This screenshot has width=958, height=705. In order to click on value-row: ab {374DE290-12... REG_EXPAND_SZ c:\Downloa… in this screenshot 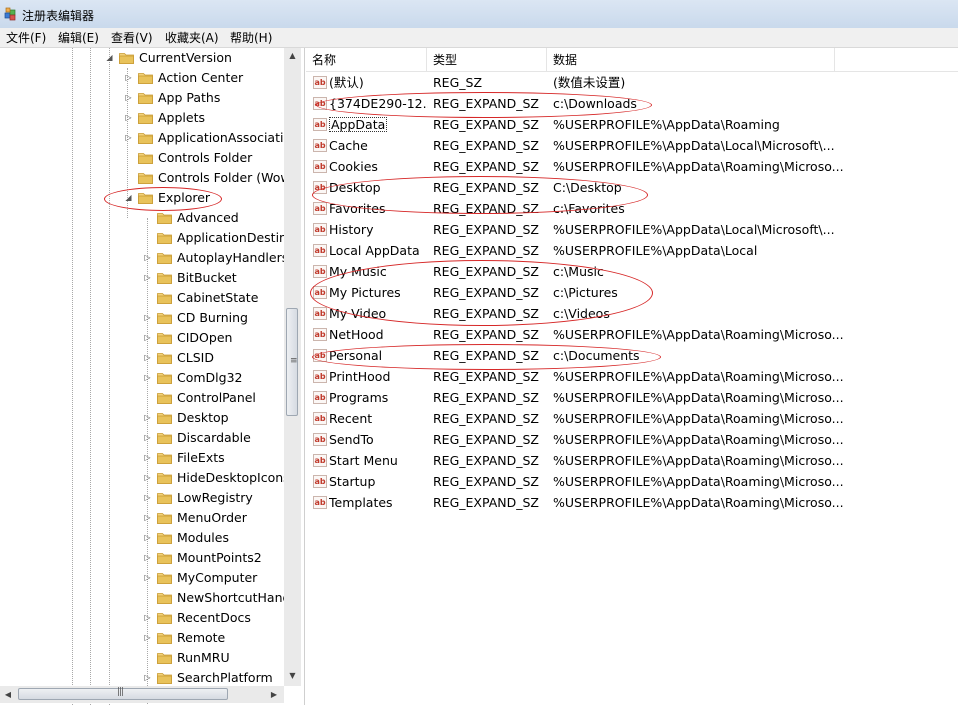, I will do `click(632, 103)`.